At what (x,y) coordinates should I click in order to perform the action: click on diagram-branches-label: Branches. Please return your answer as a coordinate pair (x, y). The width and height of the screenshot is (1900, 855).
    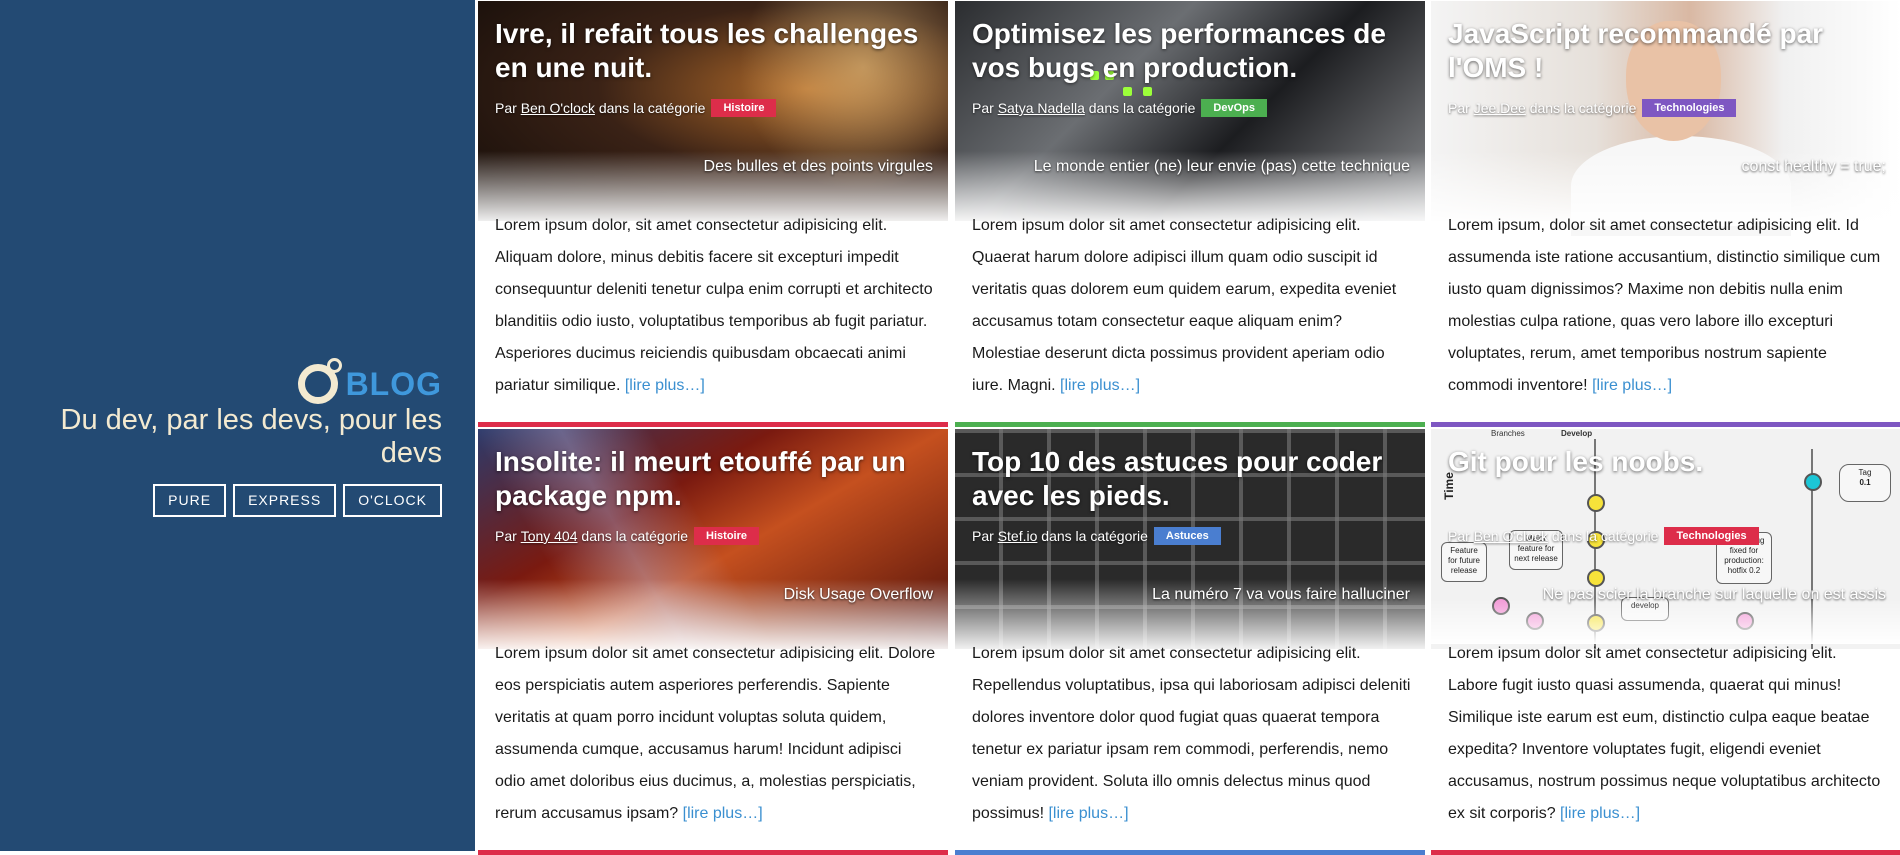
    Looking at the image, I should click on (1508, 433).